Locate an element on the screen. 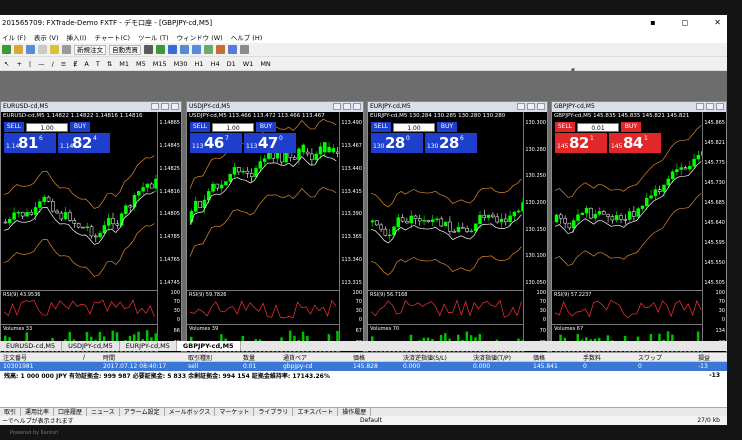  crosshair-icon: + is located at coordinates (18, 64).